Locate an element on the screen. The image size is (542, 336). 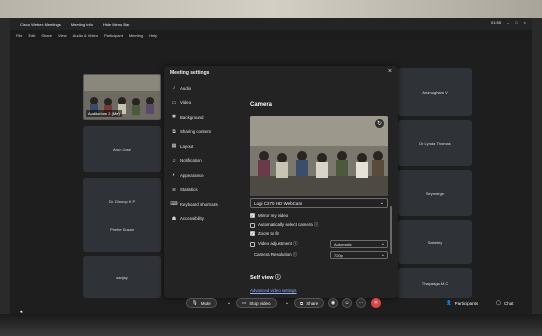
participant-tile: sanjay is located at coordinates (122, 277).